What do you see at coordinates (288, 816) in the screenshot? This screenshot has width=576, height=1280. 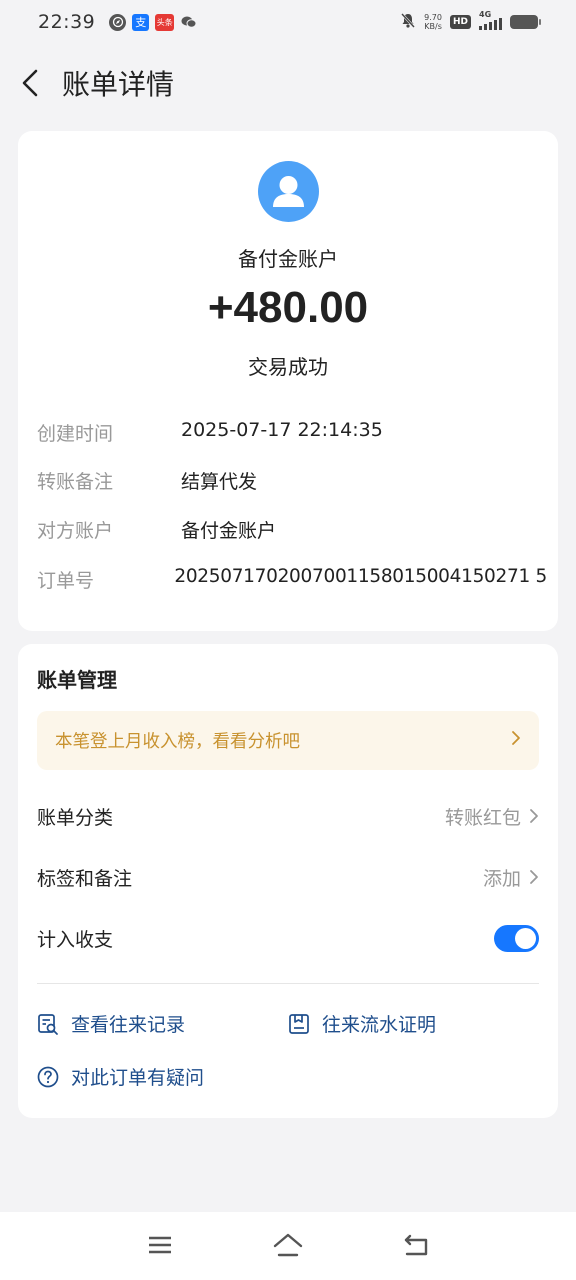 I see `bill-category-row: 账单分类 转账红包` at bounding box center [288, 816].